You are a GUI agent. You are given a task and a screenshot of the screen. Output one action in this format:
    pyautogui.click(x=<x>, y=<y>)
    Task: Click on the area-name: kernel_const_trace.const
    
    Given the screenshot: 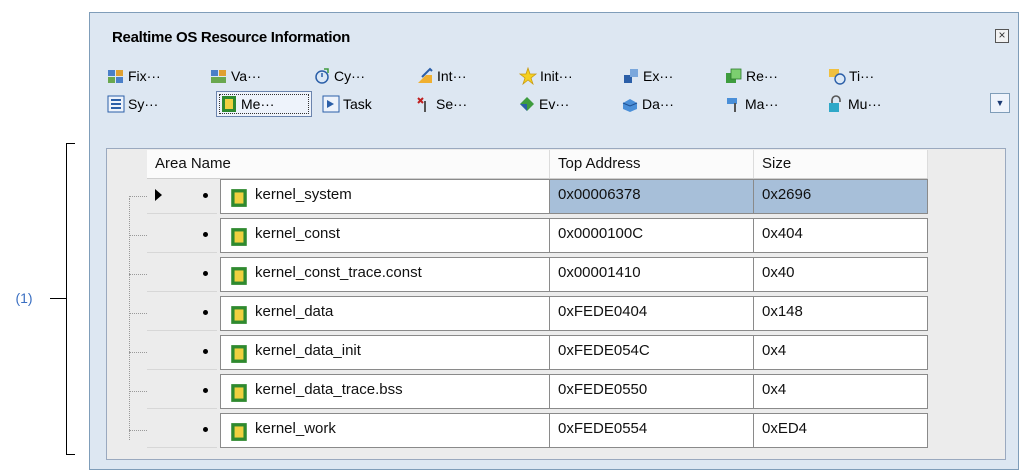 What is the action you would take?
    pyautogui.click(x=338, y=272)
    